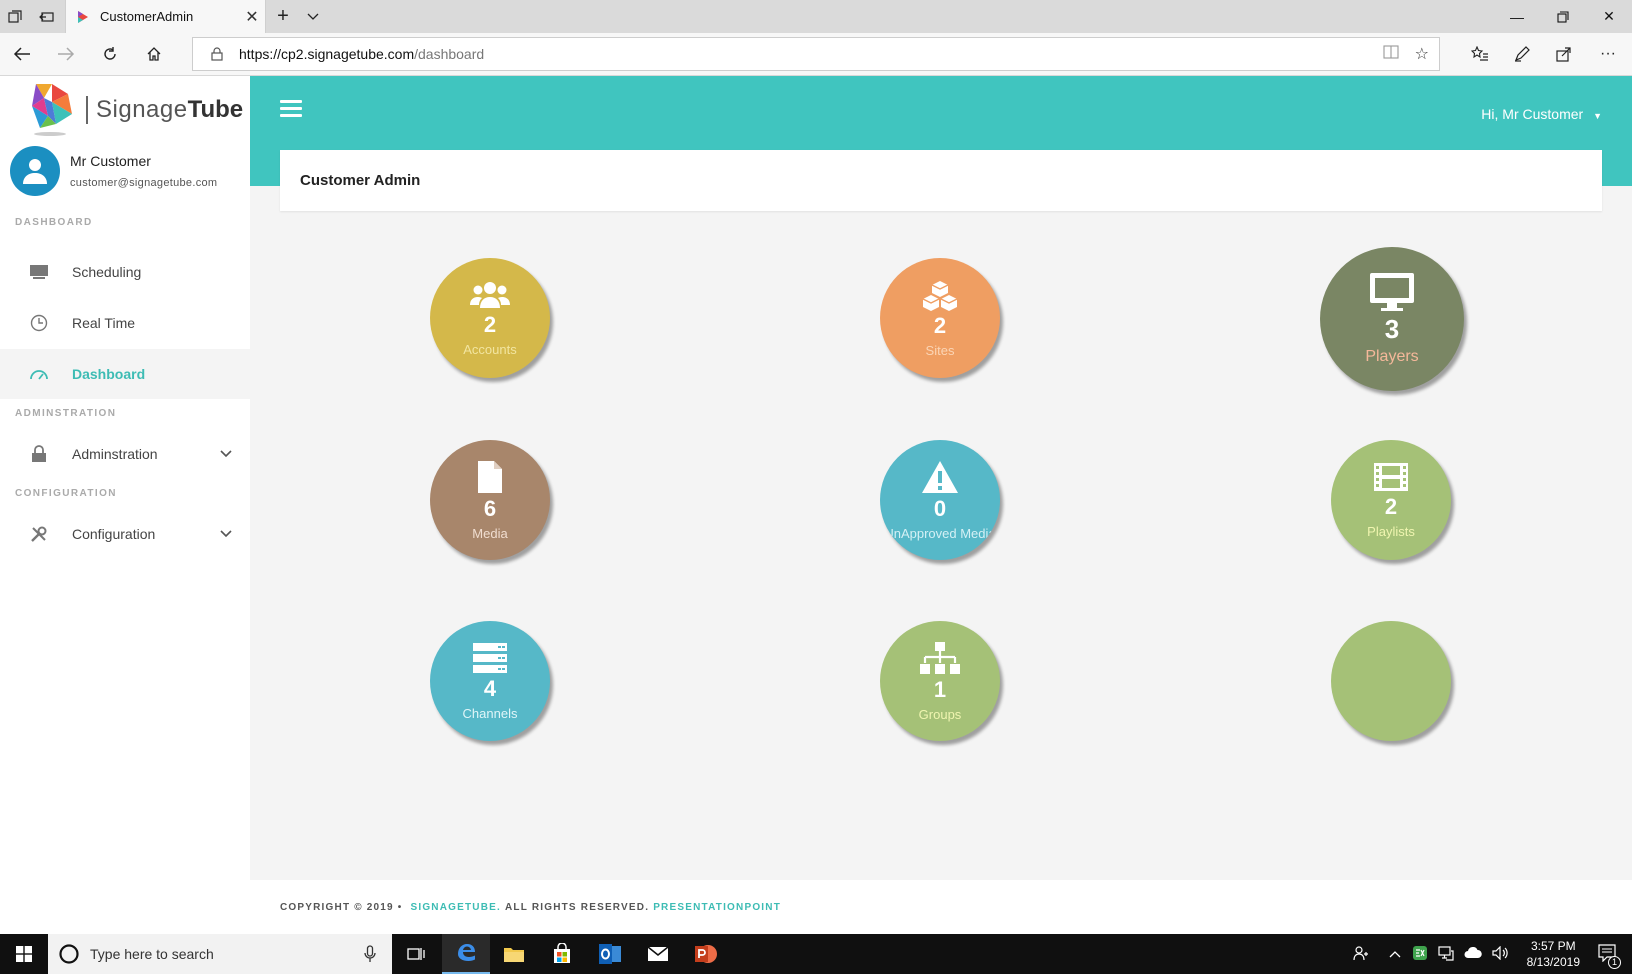 The width and height of the screenshot is (1632, 974). What do you see at coordinates (514, 954) in the screenshot?
I see `file-explorer-icon` at bounding box center [514, 954].